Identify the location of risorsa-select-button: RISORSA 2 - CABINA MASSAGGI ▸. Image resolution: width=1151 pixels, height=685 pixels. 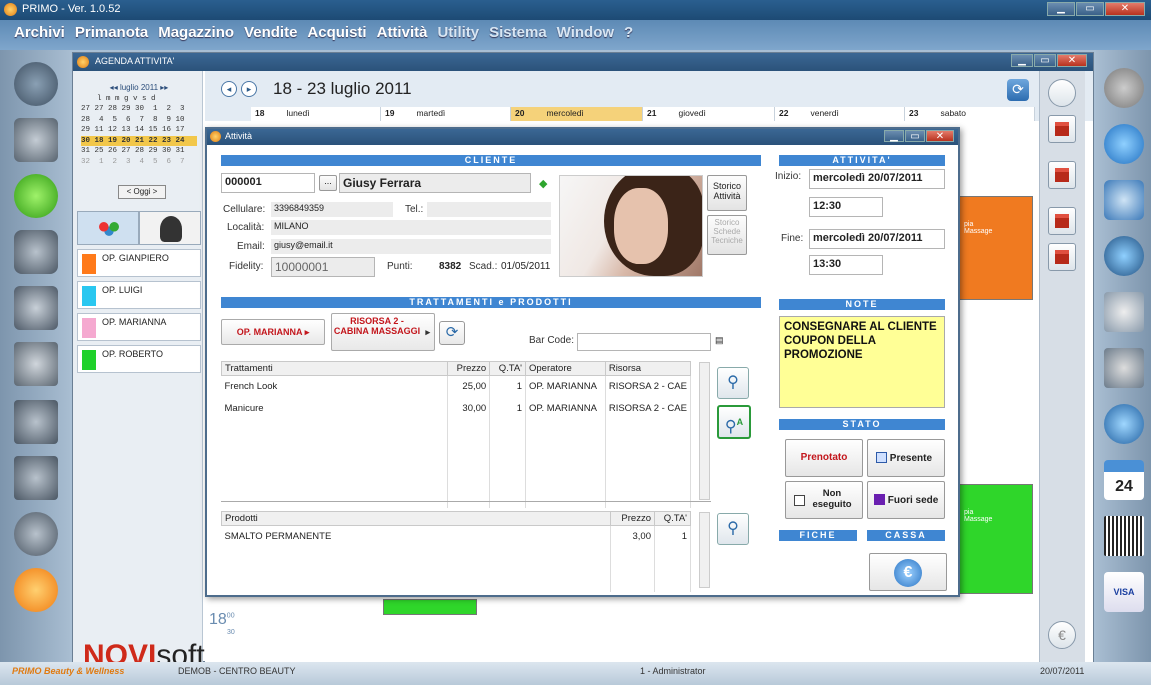
(383, 332).